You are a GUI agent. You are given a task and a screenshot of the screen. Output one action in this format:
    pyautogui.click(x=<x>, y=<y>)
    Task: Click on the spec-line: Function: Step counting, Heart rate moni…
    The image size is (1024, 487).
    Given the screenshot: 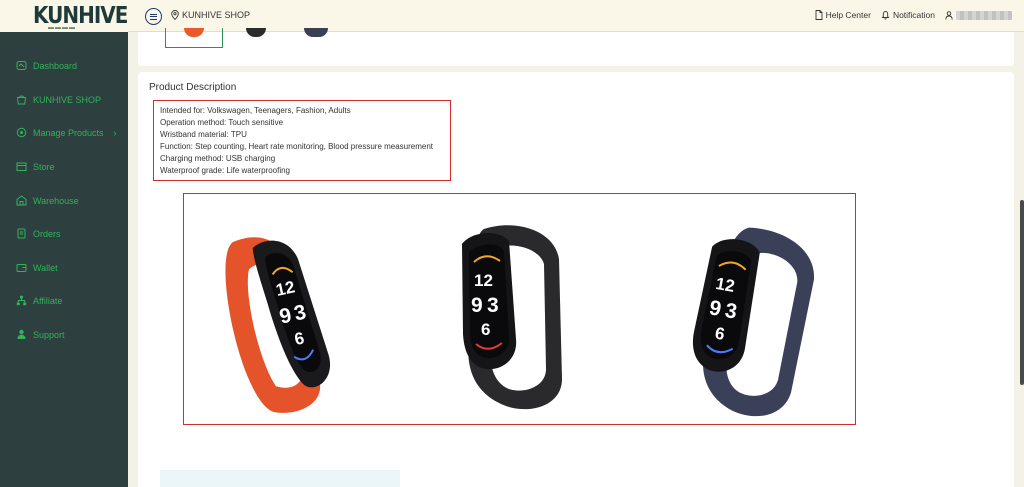 What is the action you would take?
    pyautogui.click(x=297, y=146)
    